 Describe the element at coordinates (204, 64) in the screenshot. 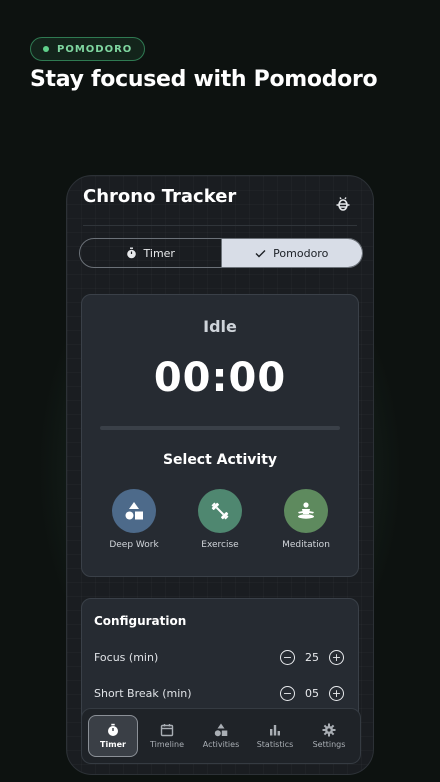

I see `promo-header: POMODORO Stay focused with Pomodoro` at that location.